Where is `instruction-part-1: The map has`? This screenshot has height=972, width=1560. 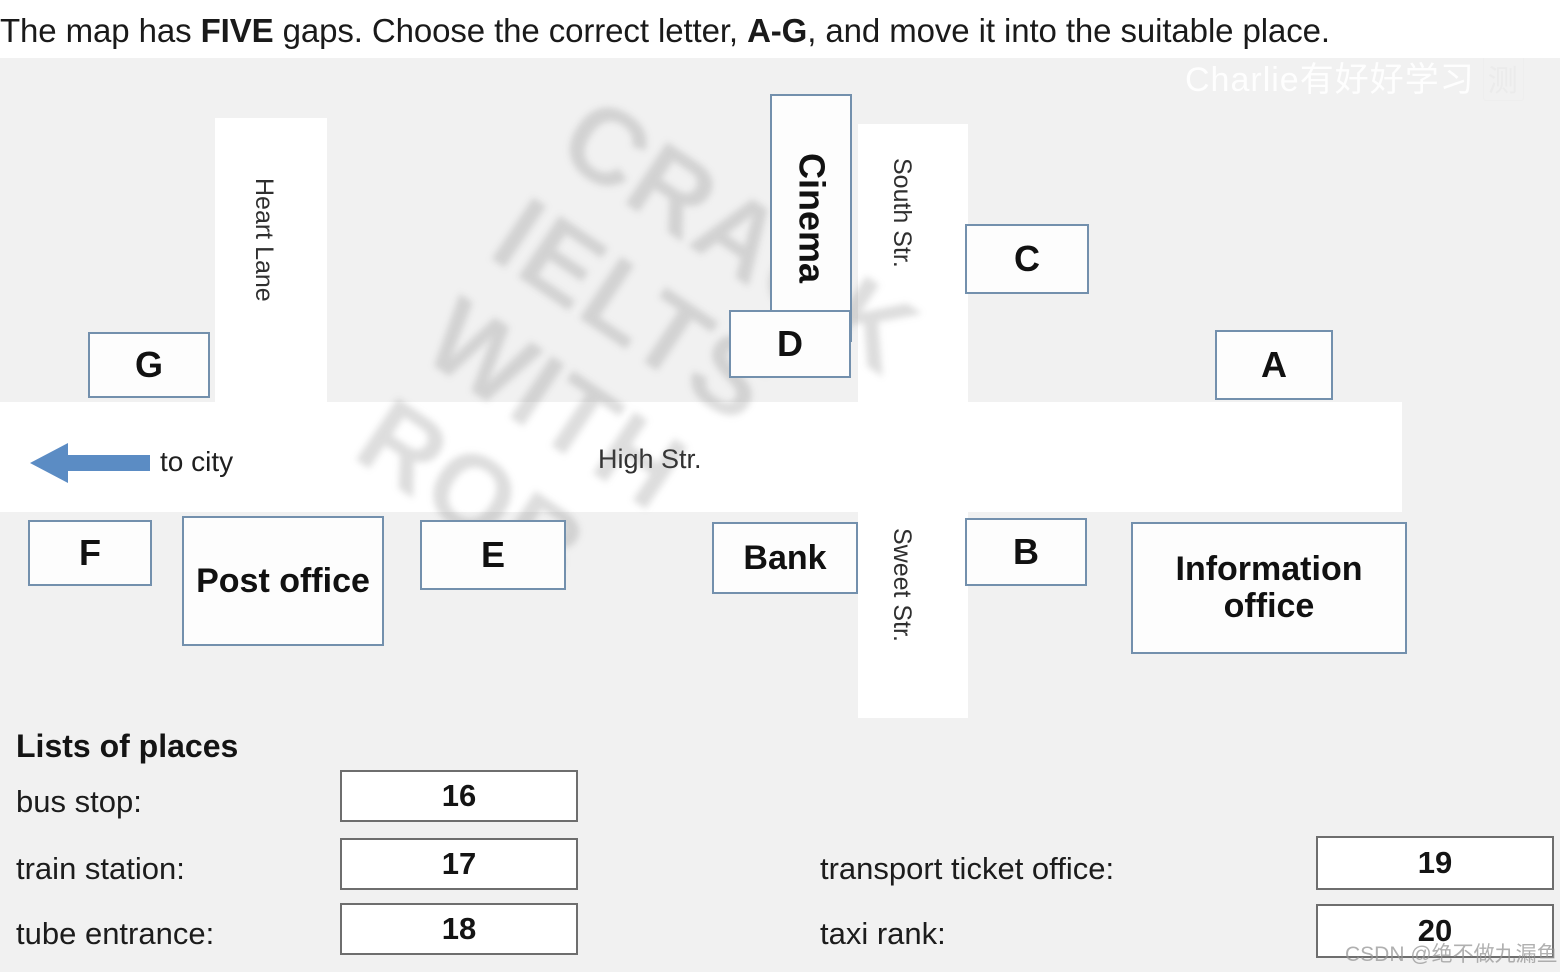 instruction-part-1: The map has is located at coordinates (100, 30).